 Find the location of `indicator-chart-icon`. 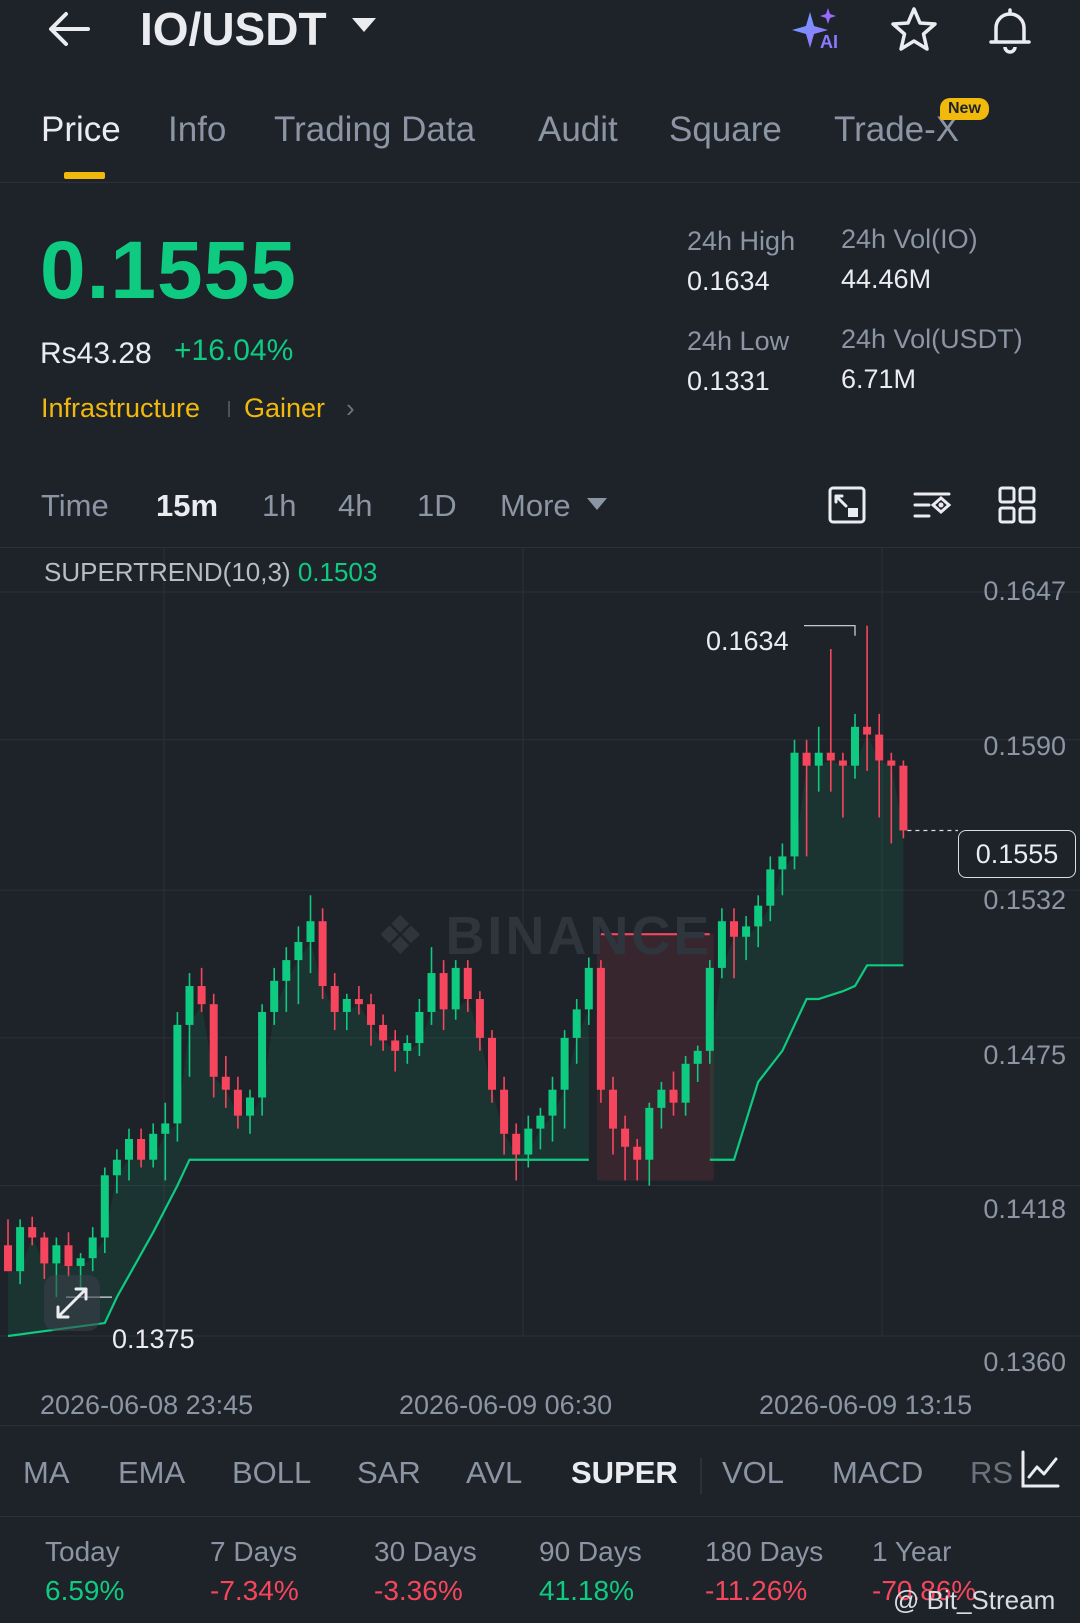

indicator-chart-icon is located at coordinates (1040, 1469).